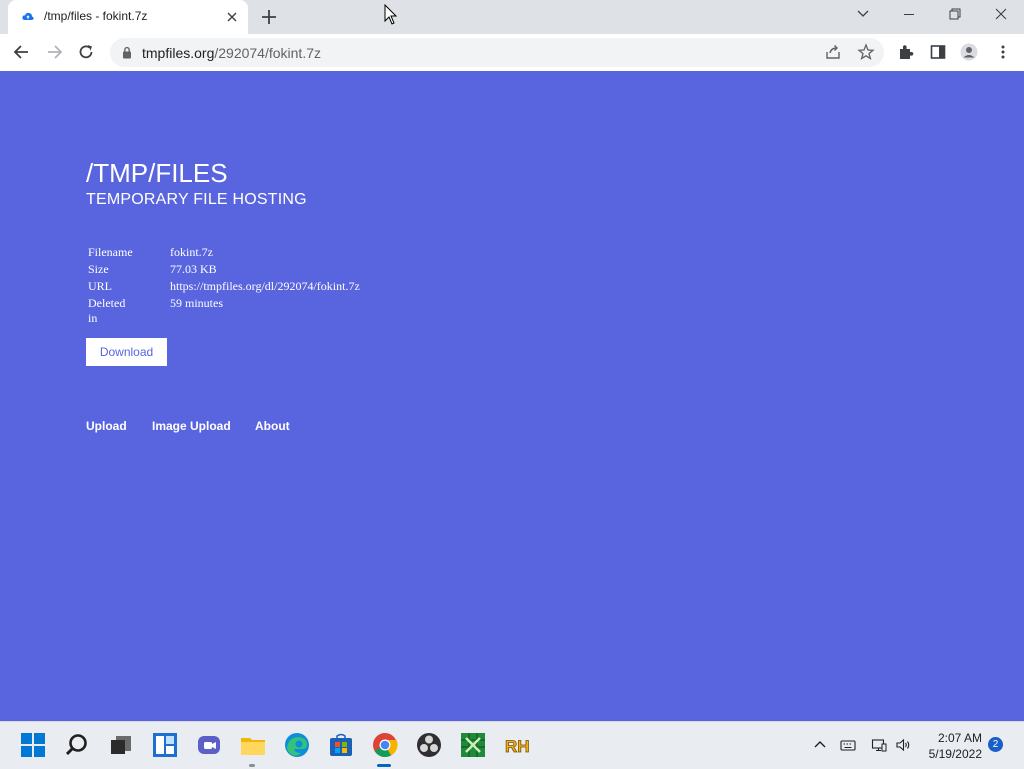 The height and width of the screenshot is (769, 1024). What do you see at coordinates (863, 15) in the screenshot?
I see `tab-search-icon` at bounding box center [863, 15].